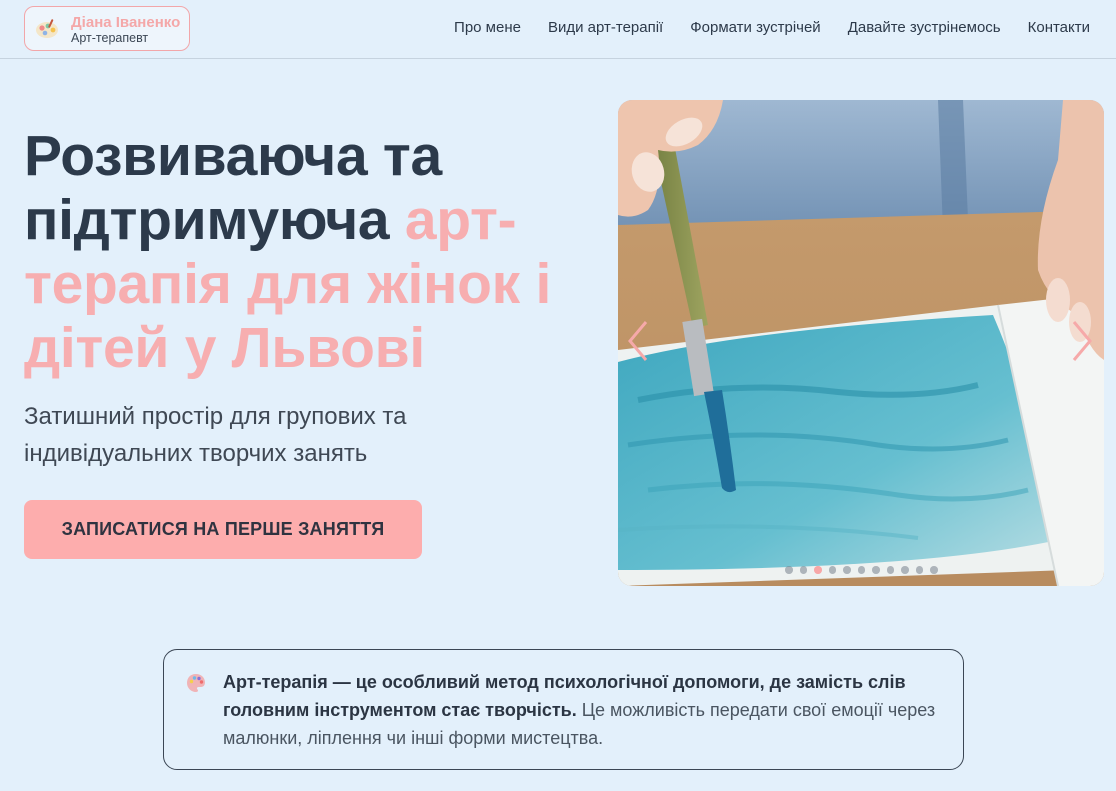 This screenshot has height=791, width=1116. Describe the element at coordinates (223, 529) in the screenshot. I see `book-first-session-button: ЗАПИСАТИСЯ НА ПЕРШЕ ЗАНЯТТЯ` at that location.